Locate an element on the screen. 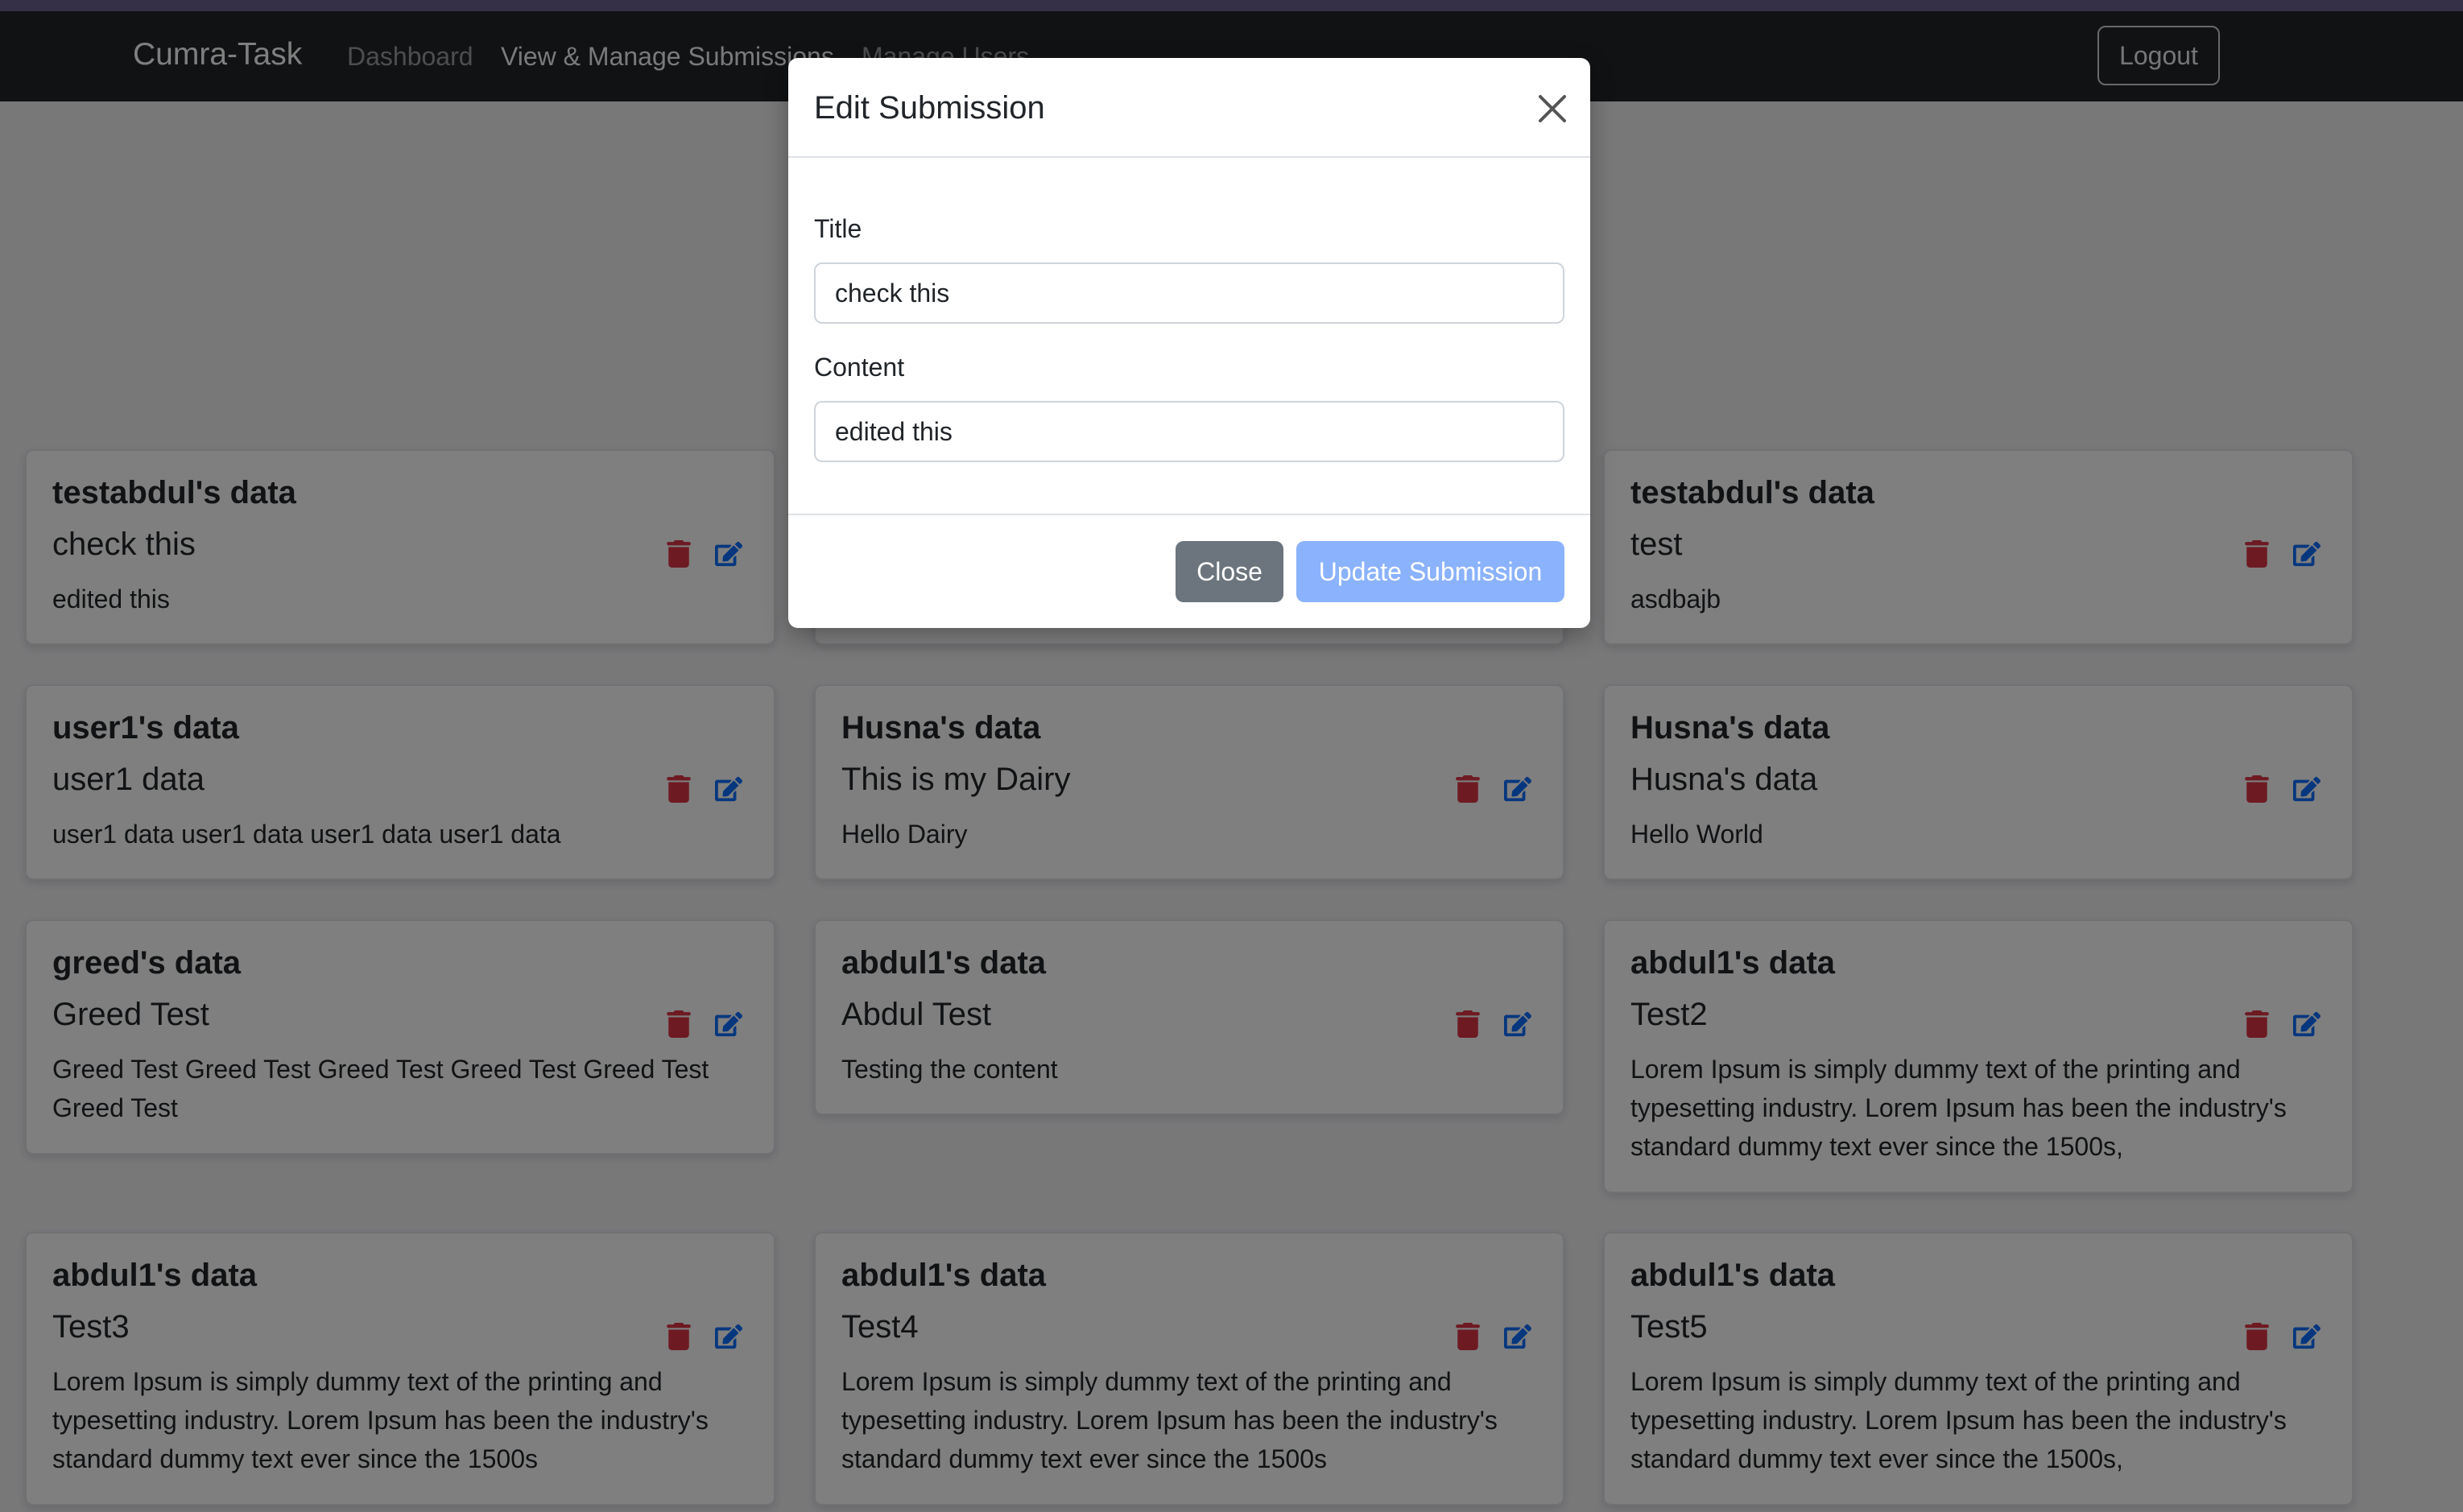 The height and width of the screenshot is (1512, 2463). update-submission-button: Update Submission is located at coordinates (1430, 572).